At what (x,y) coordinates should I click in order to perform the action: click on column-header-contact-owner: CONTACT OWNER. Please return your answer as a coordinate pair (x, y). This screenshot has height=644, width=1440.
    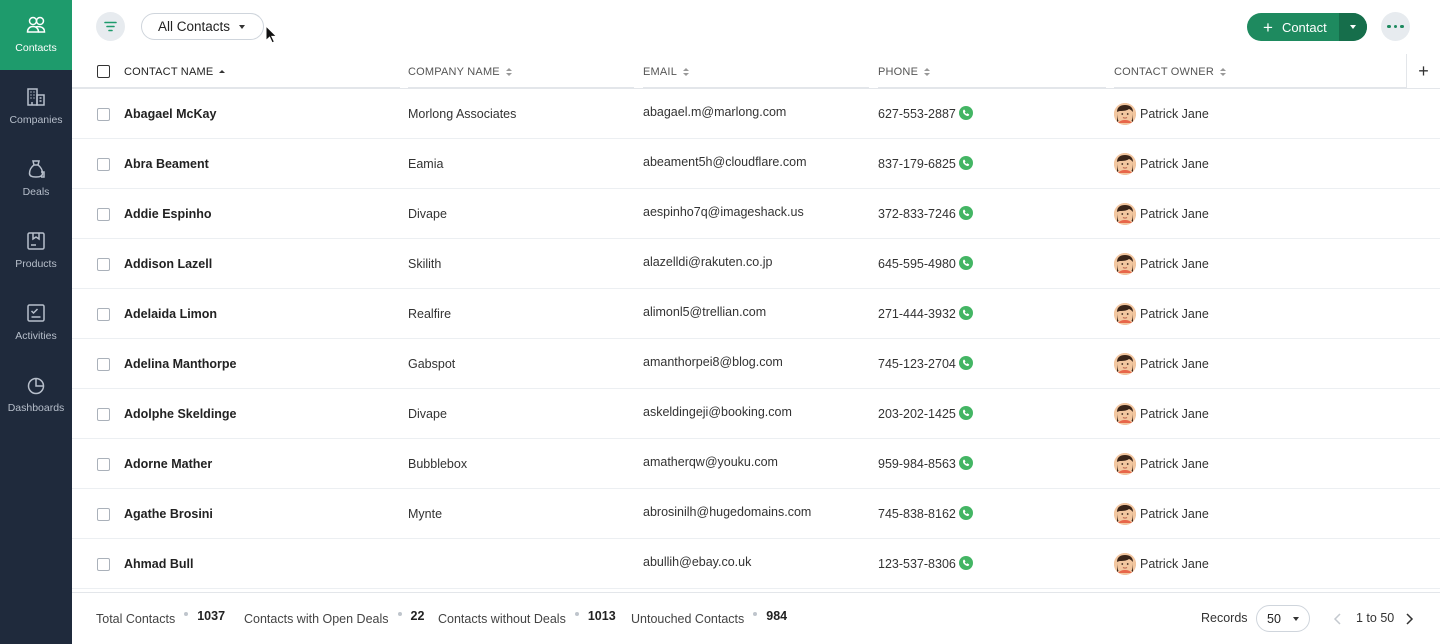
    Looking at the image, I should click on (1170, 71).